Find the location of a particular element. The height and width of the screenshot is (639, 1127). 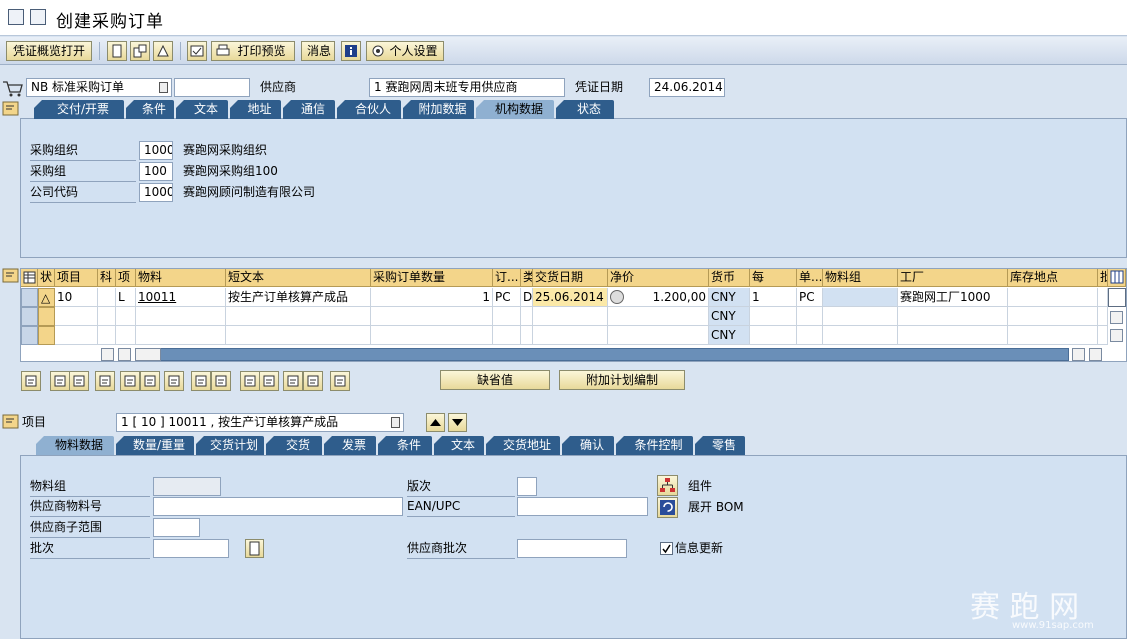

select-all-button is located at coordinates (60, 381).